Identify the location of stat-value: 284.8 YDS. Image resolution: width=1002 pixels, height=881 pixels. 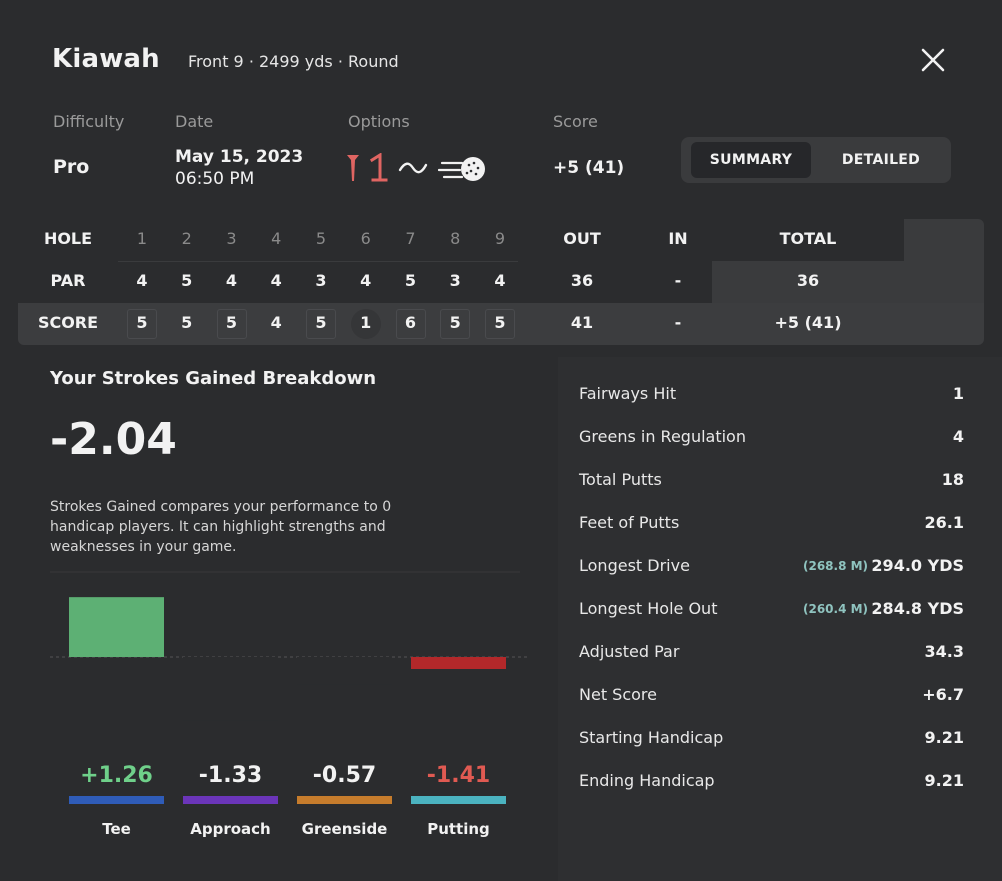
(917, 608).